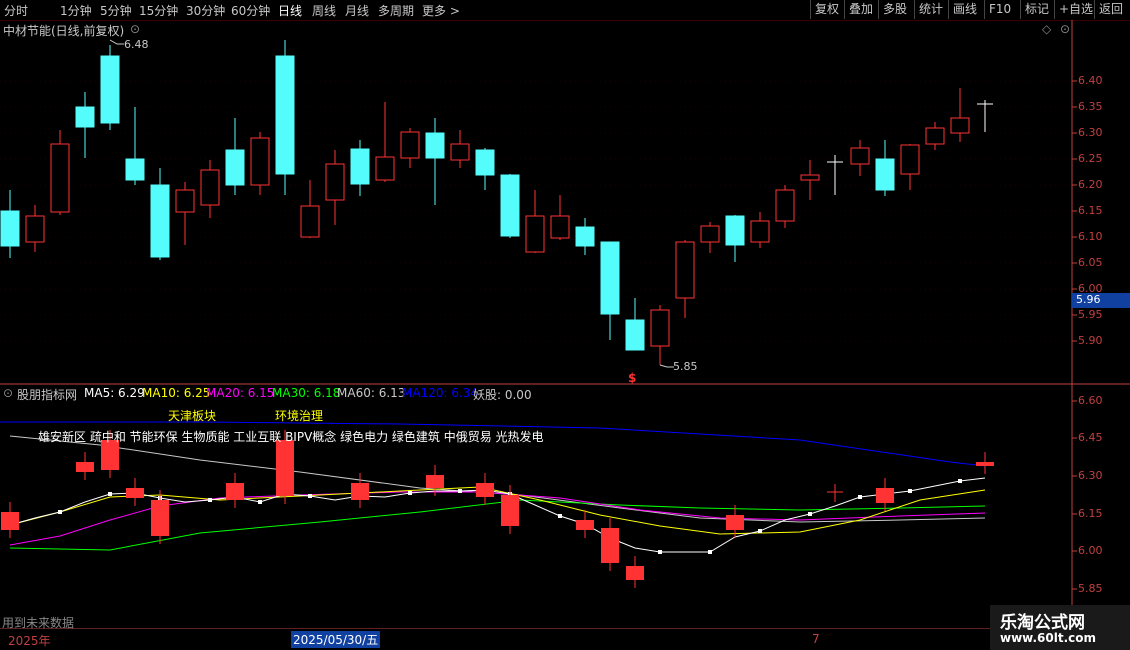 The height and width of the screenshot is (650, 1130). I want to click on price-axis-label: 6.15, so click(1090, 210).